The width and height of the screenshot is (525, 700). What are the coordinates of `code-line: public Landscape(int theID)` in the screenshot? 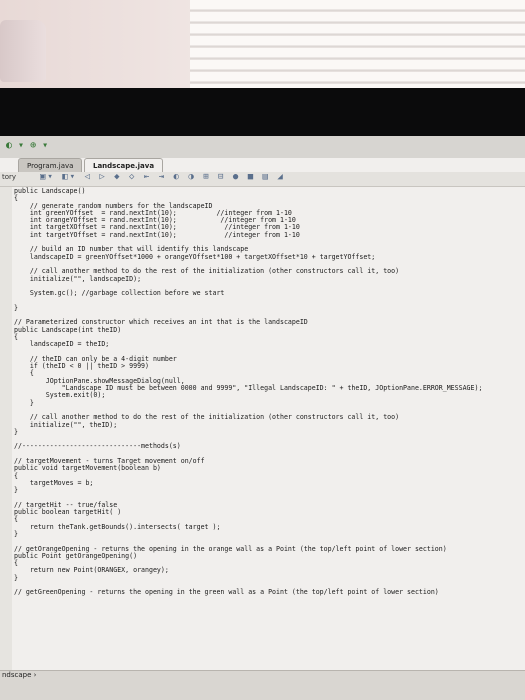 It's located at (68, 329).